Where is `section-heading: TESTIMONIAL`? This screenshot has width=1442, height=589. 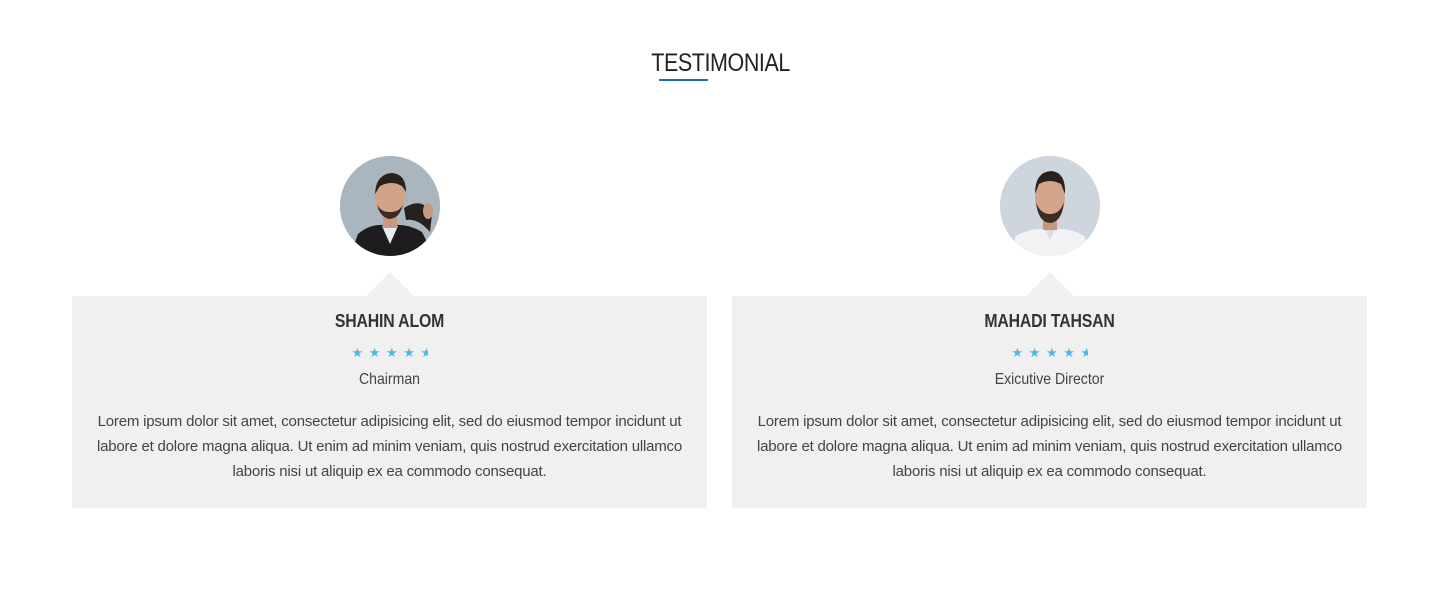
section-heading: TESTIMONIAL is located at coordinates (721, 63).